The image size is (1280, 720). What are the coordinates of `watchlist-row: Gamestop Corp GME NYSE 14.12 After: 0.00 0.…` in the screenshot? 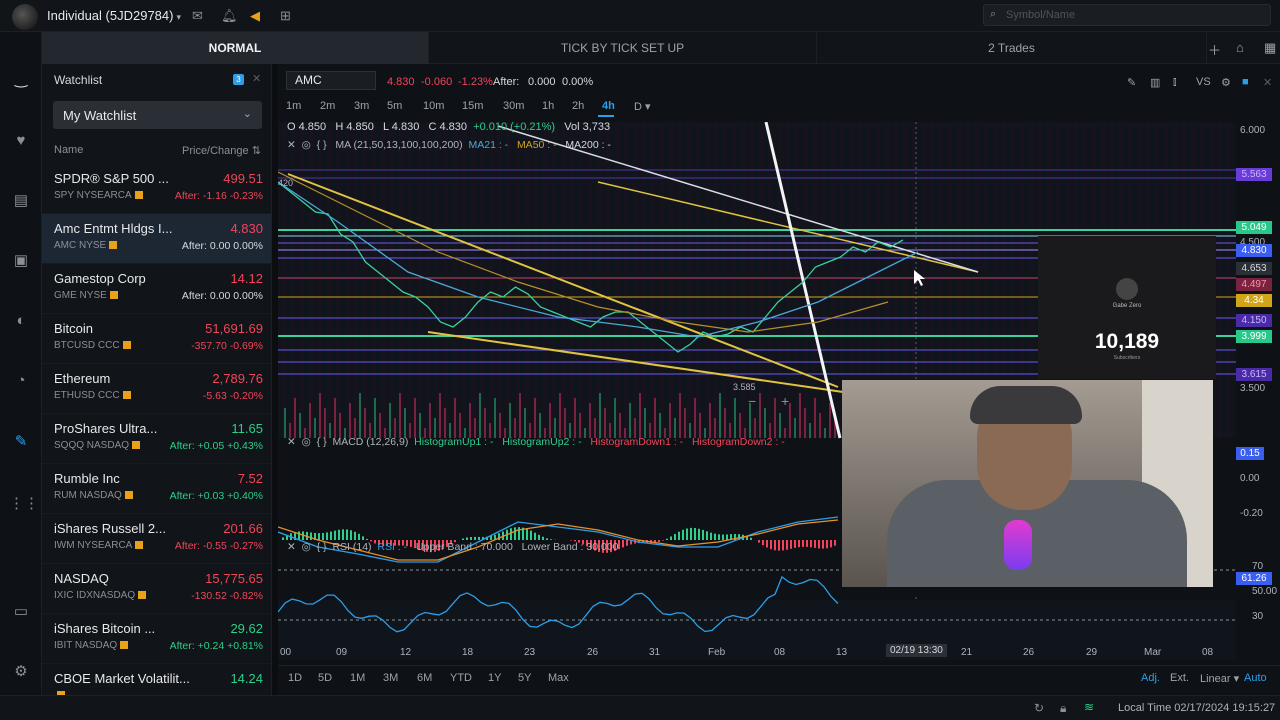 It's located at (156, 289).